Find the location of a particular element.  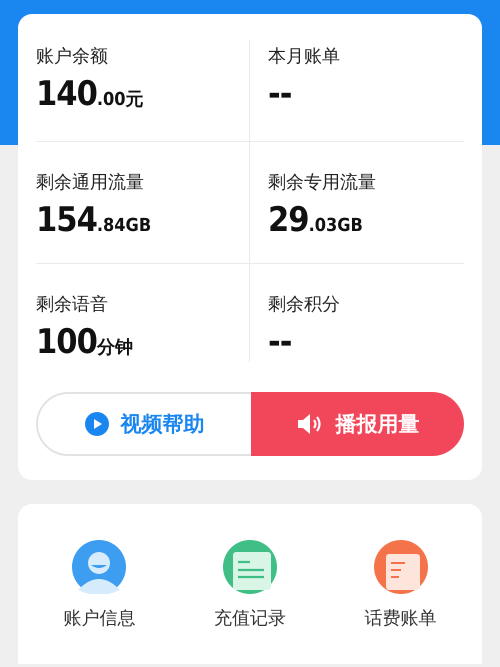

stat-label: 账户余额 is located at coordinates (72, 57).